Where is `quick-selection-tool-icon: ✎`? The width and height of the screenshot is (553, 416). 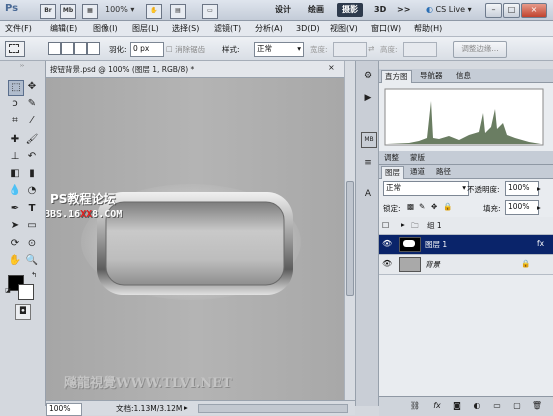 quick-selection-tool-icon: ✎ is located at coordinates (32, 104).